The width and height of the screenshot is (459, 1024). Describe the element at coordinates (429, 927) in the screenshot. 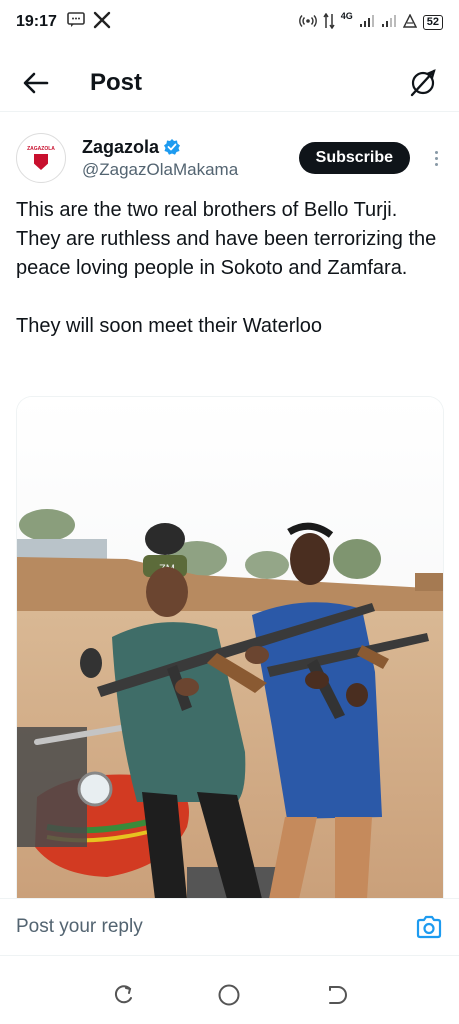

I see `camera-icon` at that location.